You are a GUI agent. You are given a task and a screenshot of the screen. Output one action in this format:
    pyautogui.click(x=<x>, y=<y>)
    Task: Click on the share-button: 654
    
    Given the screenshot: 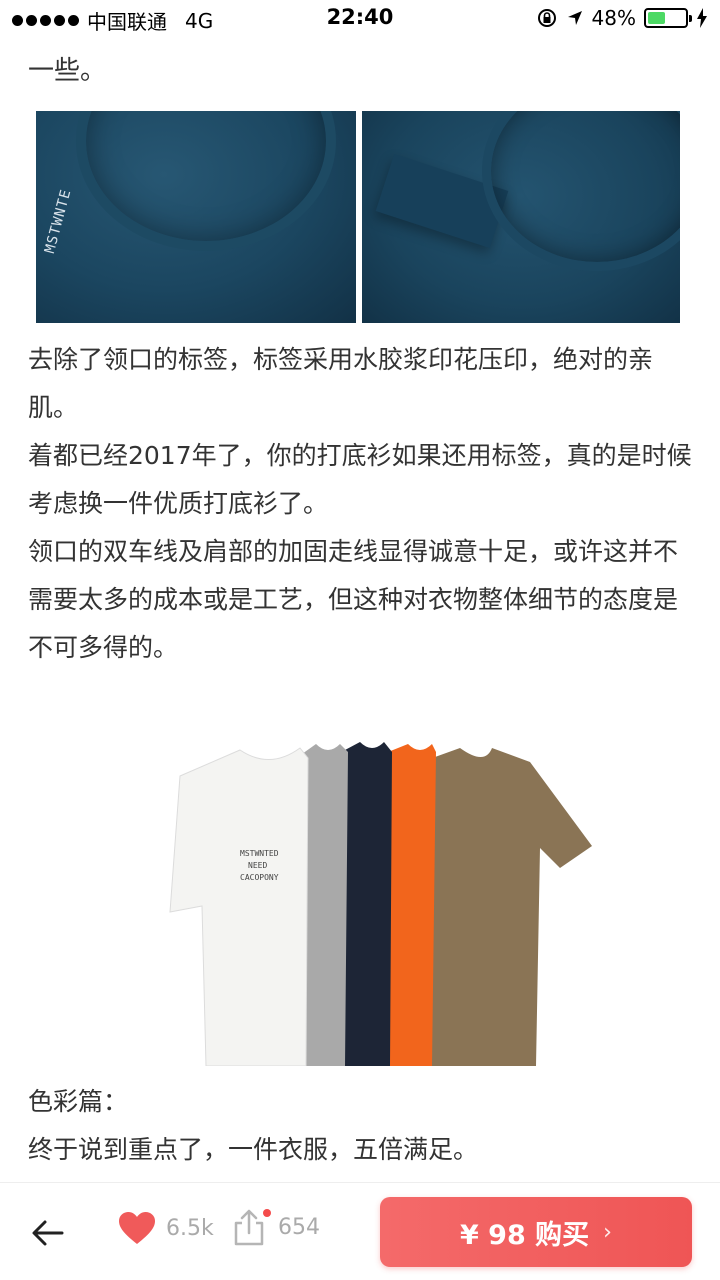 What is the action you would take?
    pyautogui.click(x=275, y=1227)
    